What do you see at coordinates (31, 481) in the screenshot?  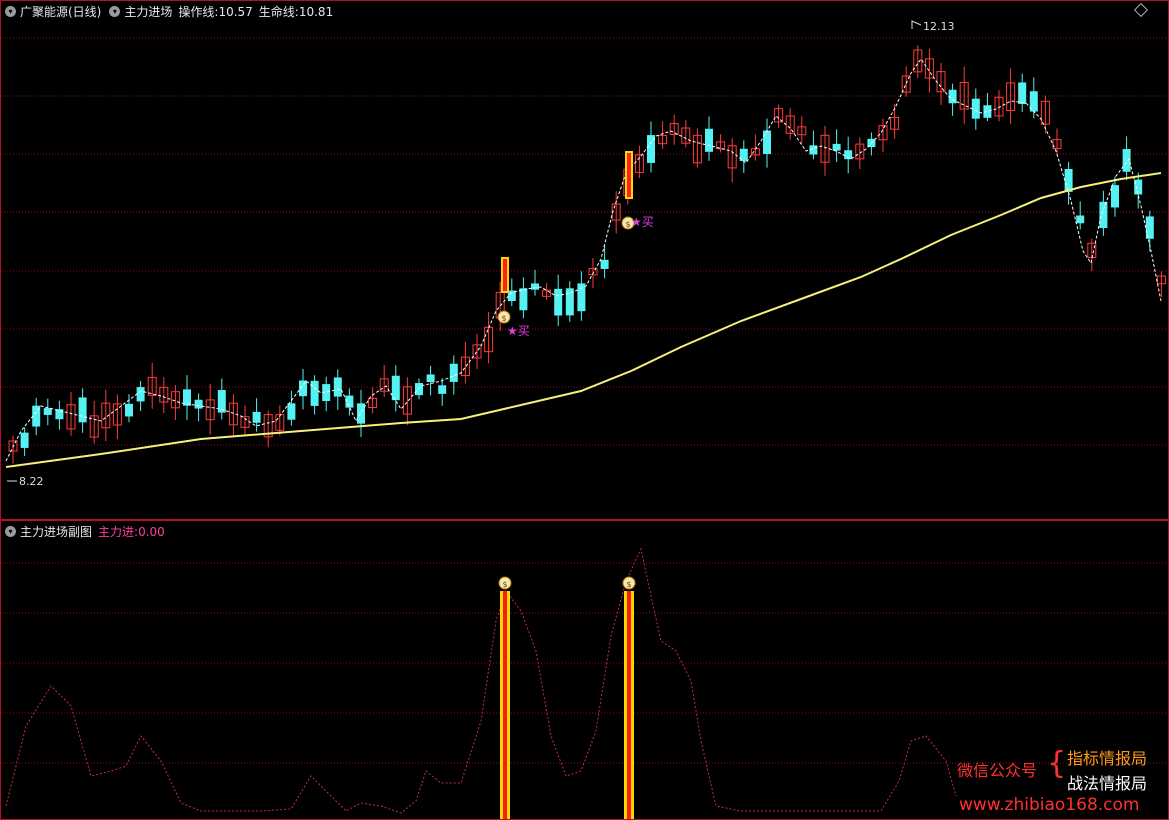 I see `low-price-label: 8.22` at bounding box center [31, 481].